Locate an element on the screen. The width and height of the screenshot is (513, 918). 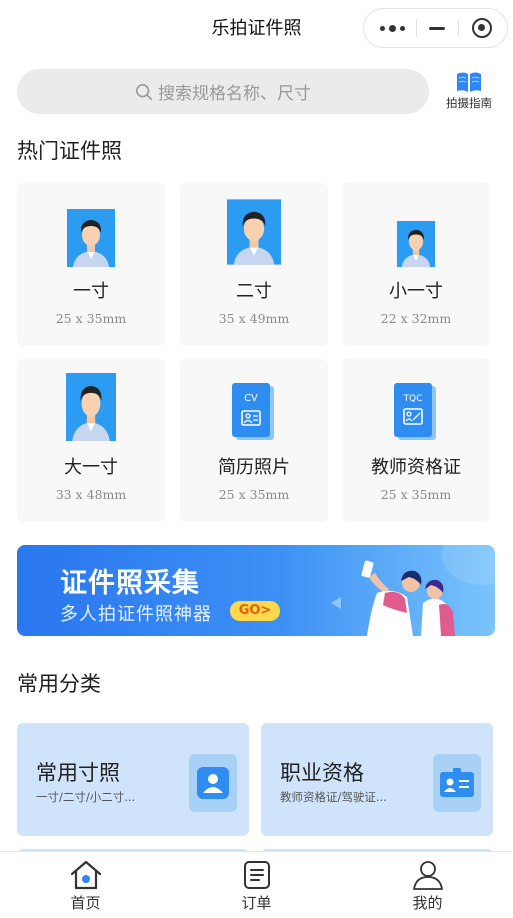
cv-document-icon: CV is located at coordinates (253, 411).